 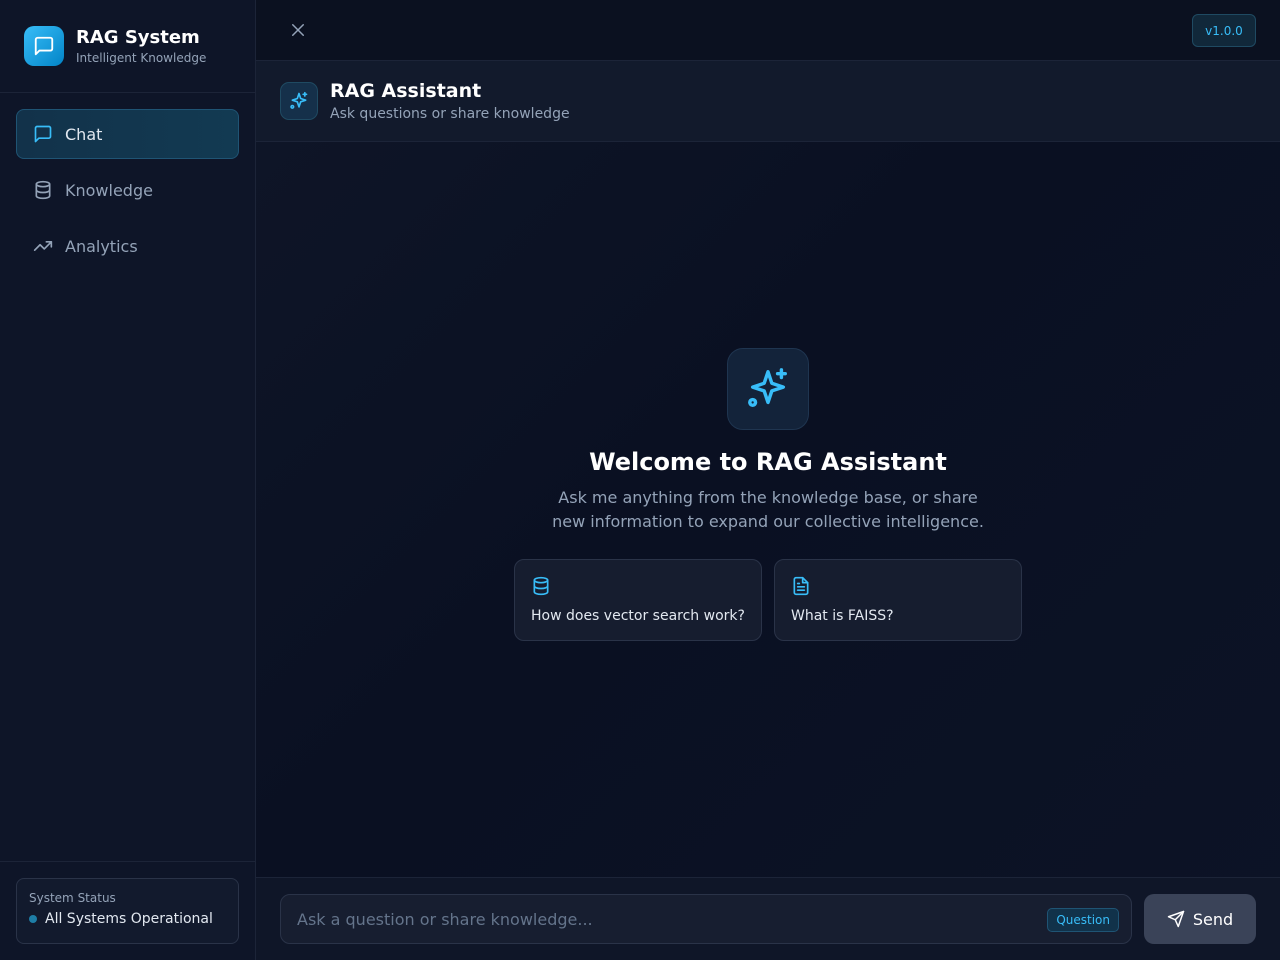 What do you see at coordinates (141, 58) in the screenshot?
I see `brand-subtitle: Intelligent Knowledge` at bounding box center [141, 58].